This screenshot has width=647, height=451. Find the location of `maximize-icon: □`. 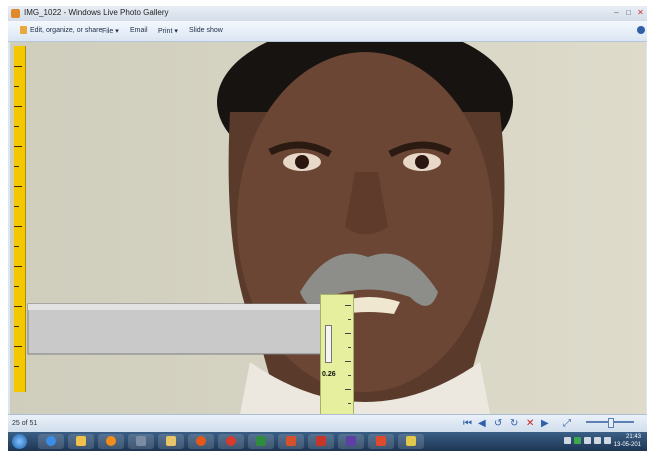

maximize-icon: □ is located at coordinates (628, 13).